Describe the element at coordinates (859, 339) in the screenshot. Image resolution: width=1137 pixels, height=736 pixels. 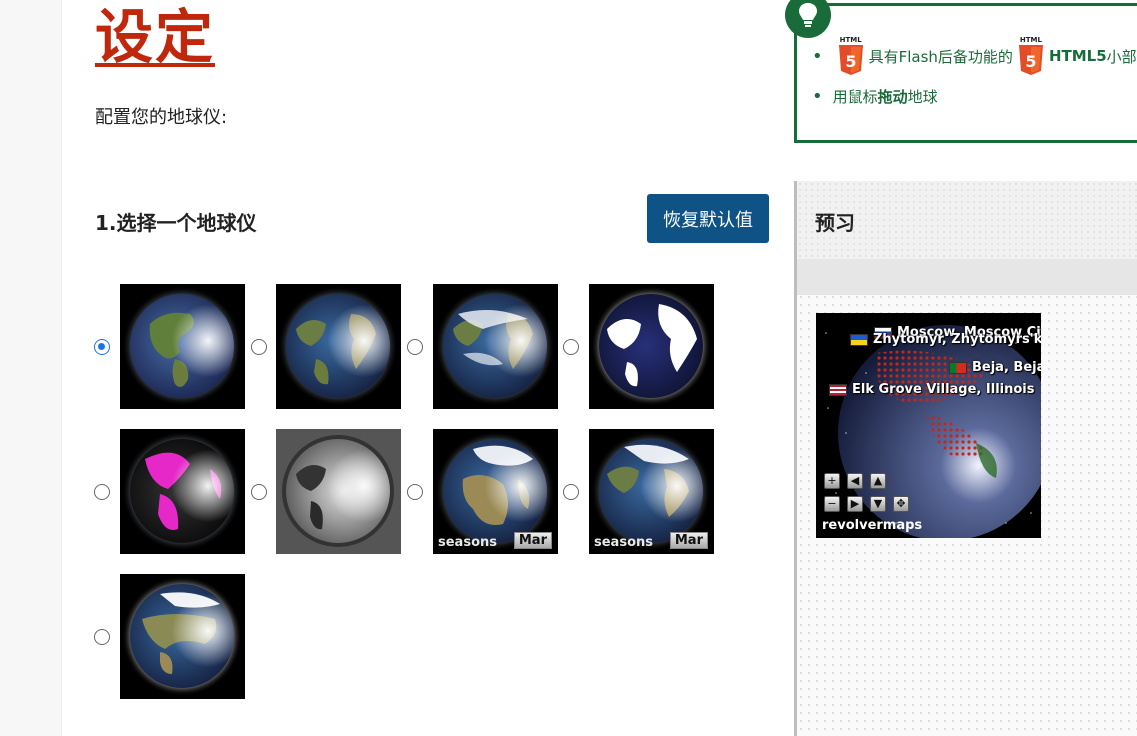
I see `flag-icon-ukraine` at that location.